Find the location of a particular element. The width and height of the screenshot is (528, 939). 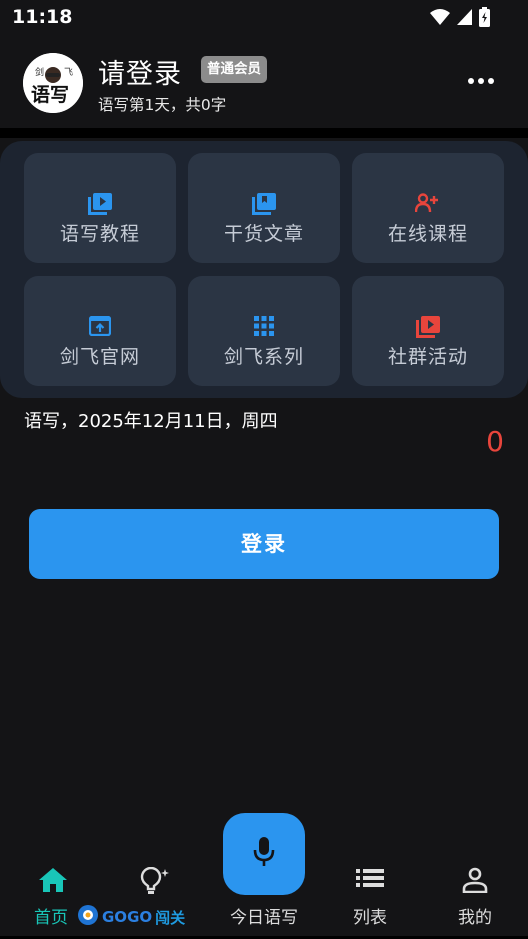

tile-community: 社群活动 is located at coordinates (428, 331).